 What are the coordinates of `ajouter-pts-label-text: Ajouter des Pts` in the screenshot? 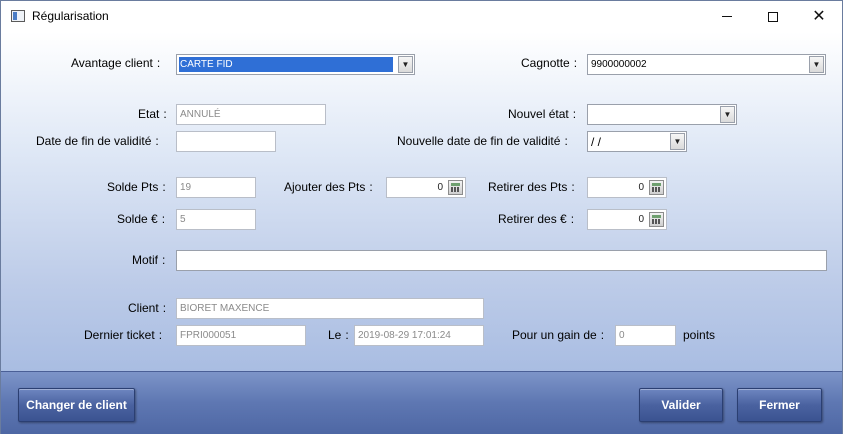 It's located at (325, 187).